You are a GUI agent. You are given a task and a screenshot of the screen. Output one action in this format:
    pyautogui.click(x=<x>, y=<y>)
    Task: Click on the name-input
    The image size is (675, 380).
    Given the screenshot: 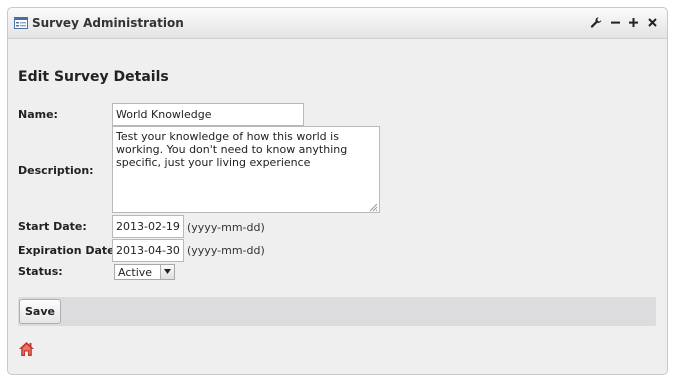 What is the action you would take?
    pyautogui.click(x=208, y=114)
    